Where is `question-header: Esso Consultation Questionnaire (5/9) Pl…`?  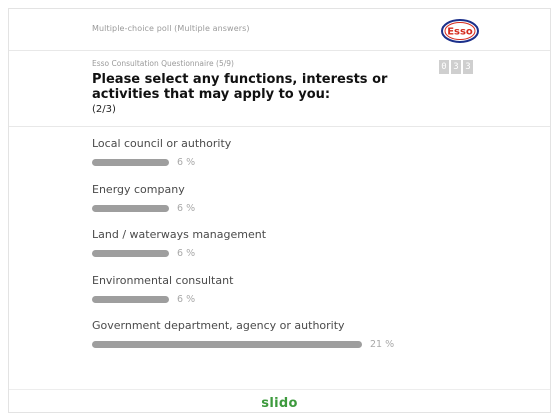 question-header: Esso Consultation Questionnaire (5/9) Pl… is located at coordinates (262, 87).